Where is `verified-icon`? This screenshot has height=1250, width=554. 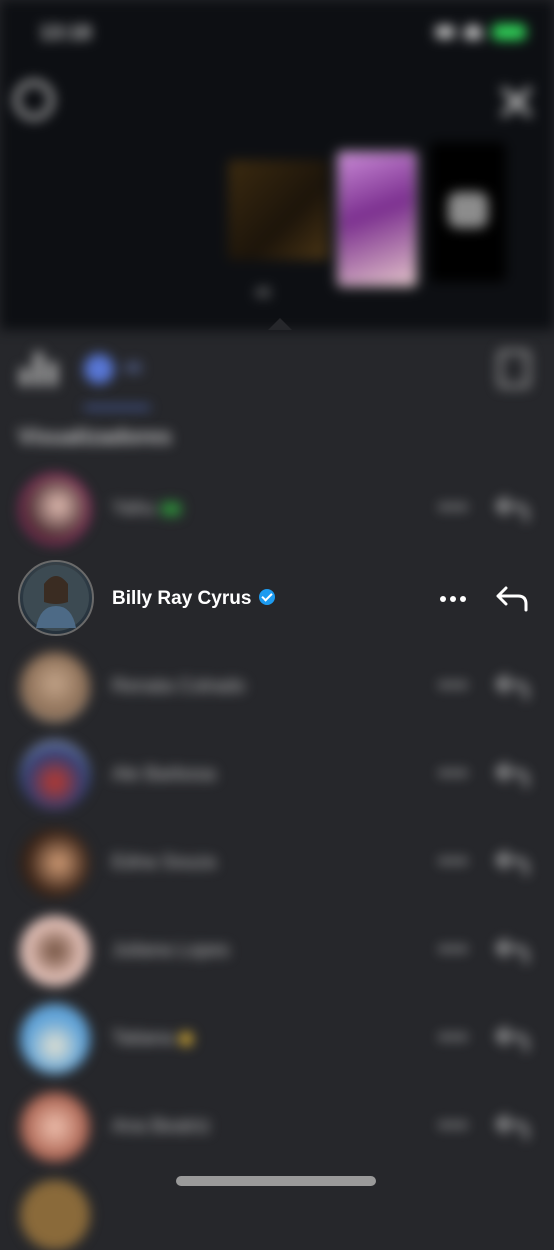
verified-icon is located at coordinates (267, 597).